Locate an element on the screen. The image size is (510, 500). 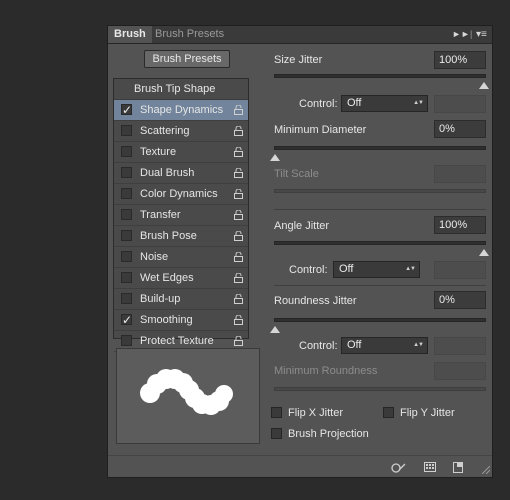
color-dynamics-label: Color Dynamics is located at coordinates (179, 194).